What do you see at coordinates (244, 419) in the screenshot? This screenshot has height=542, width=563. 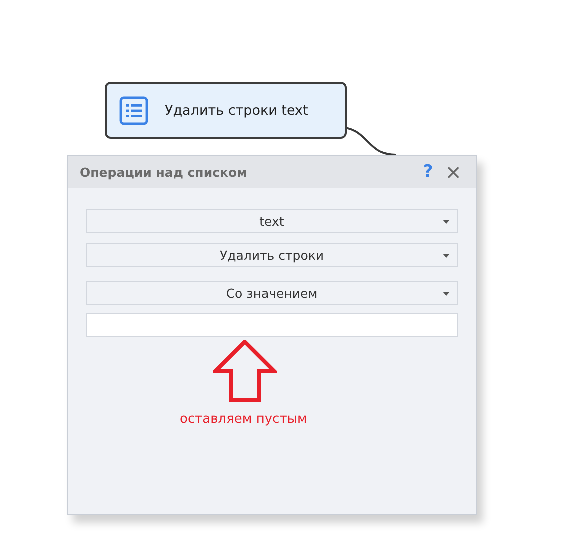 I see `annotation-text: оставляем пустым` at bounding box center [244, 419].